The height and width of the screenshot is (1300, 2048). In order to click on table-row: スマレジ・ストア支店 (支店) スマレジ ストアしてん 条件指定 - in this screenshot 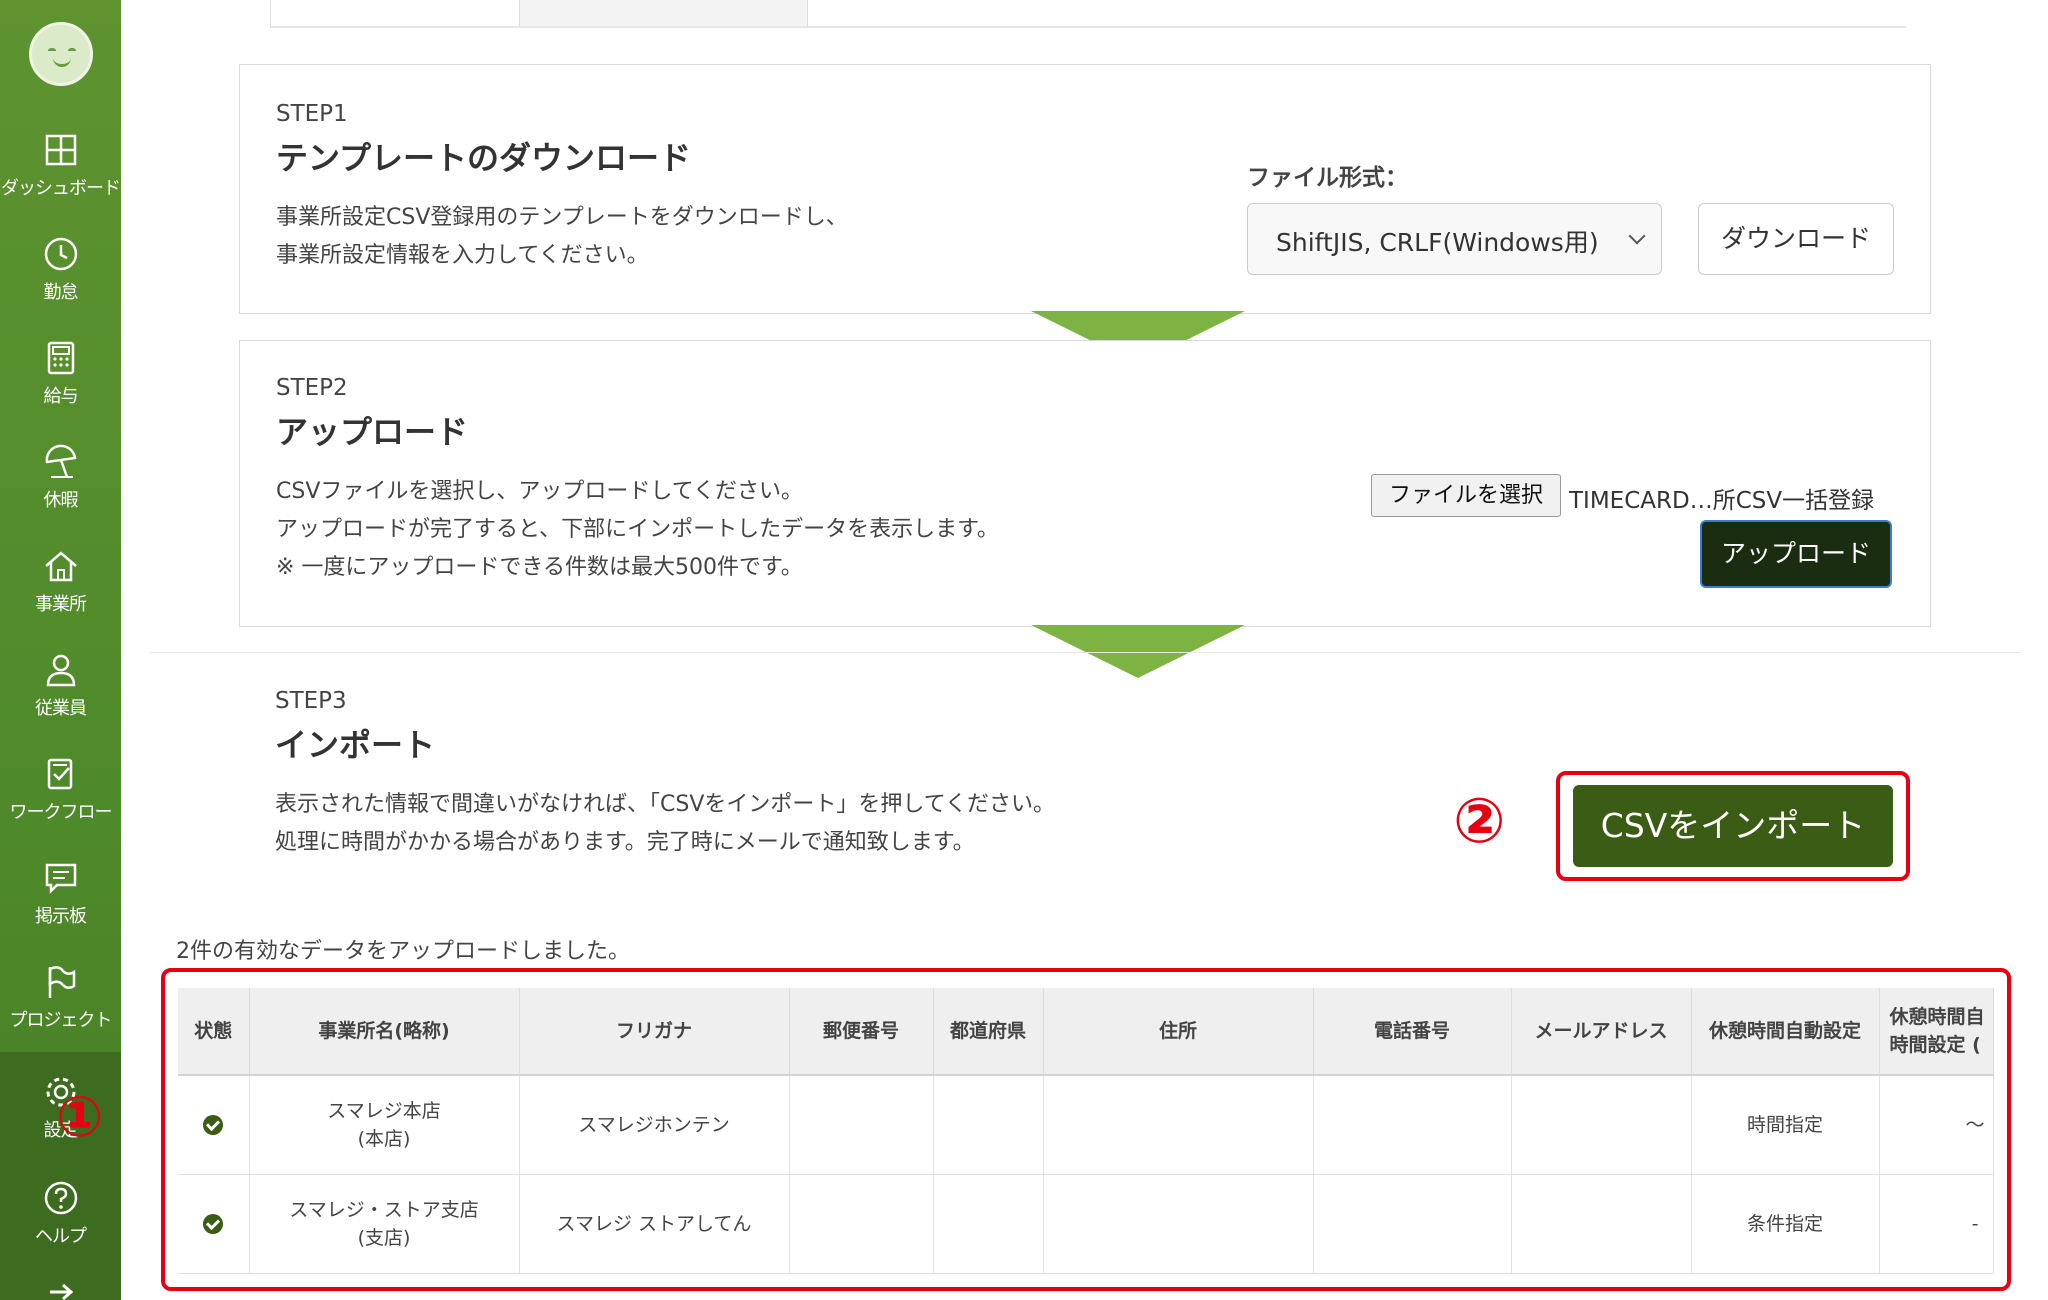, I will do `click(1086, 1224)`.